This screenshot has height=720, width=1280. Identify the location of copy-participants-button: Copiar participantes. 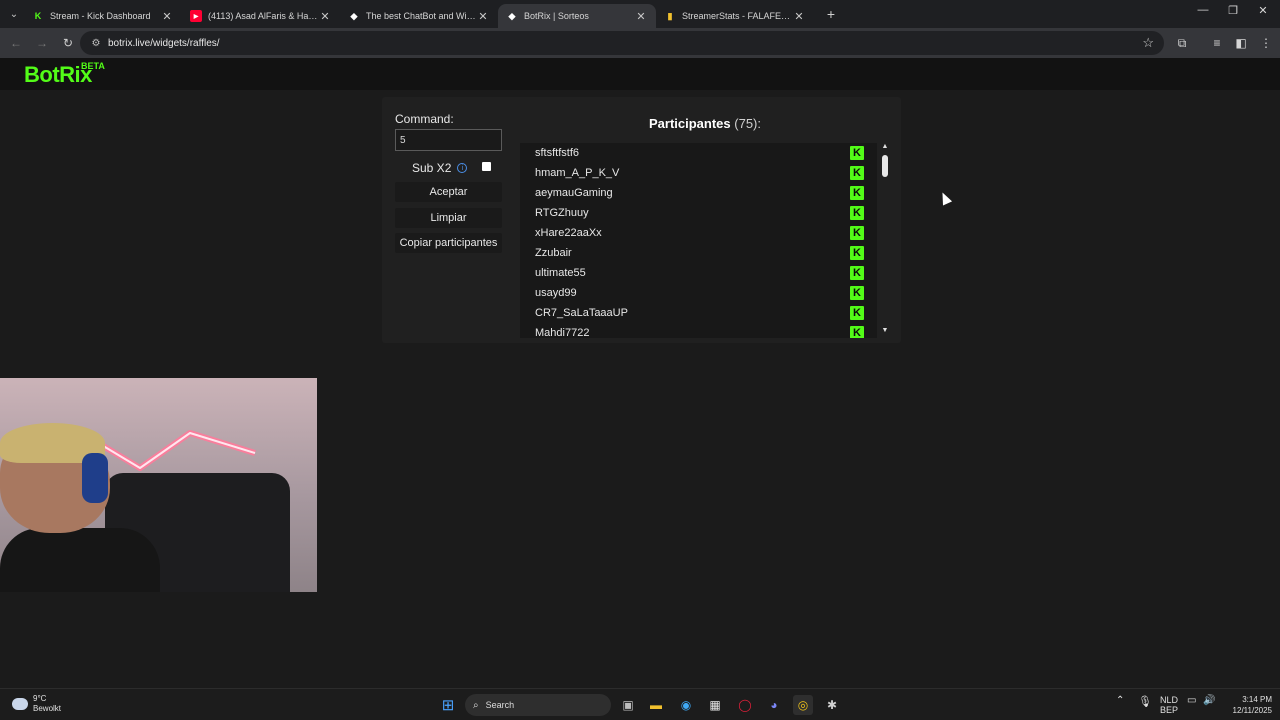
(448, 243).